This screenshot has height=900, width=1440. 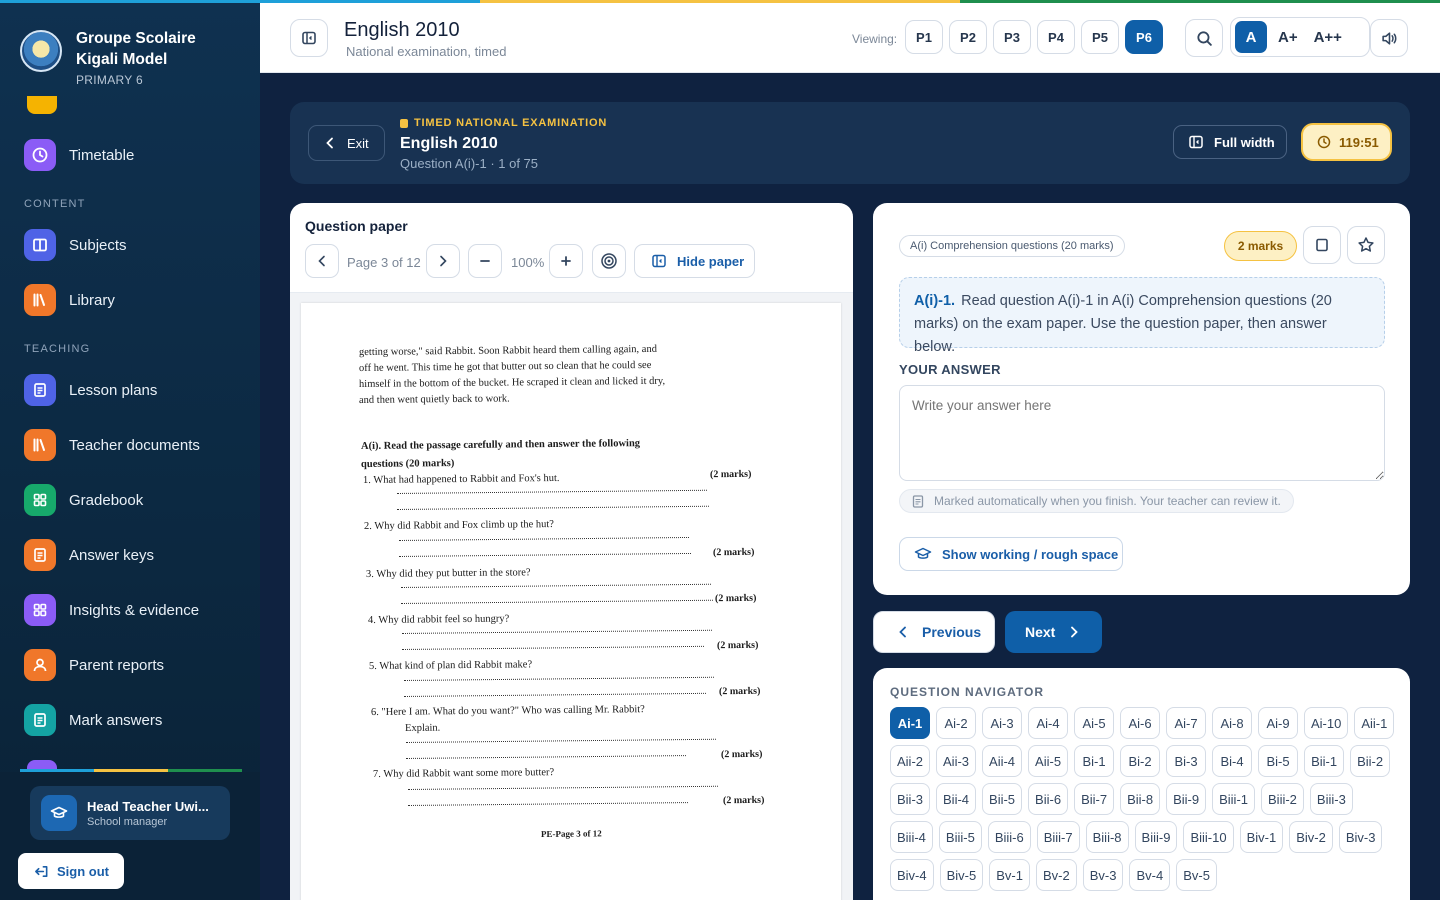 I want to click on show-working-label: Show working / rough space, so click(x=1030, y=554).